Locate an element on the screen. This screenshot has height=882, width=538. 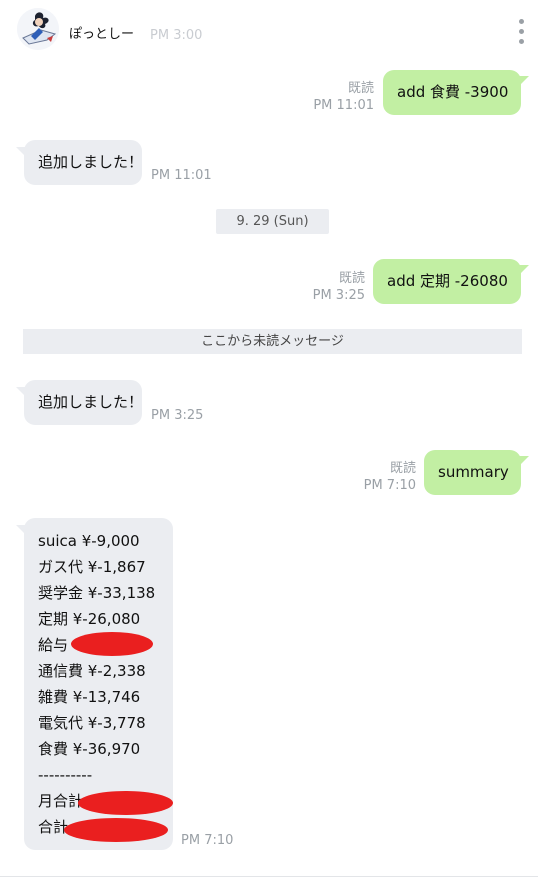
avatar is located at coordinates (38, 29).